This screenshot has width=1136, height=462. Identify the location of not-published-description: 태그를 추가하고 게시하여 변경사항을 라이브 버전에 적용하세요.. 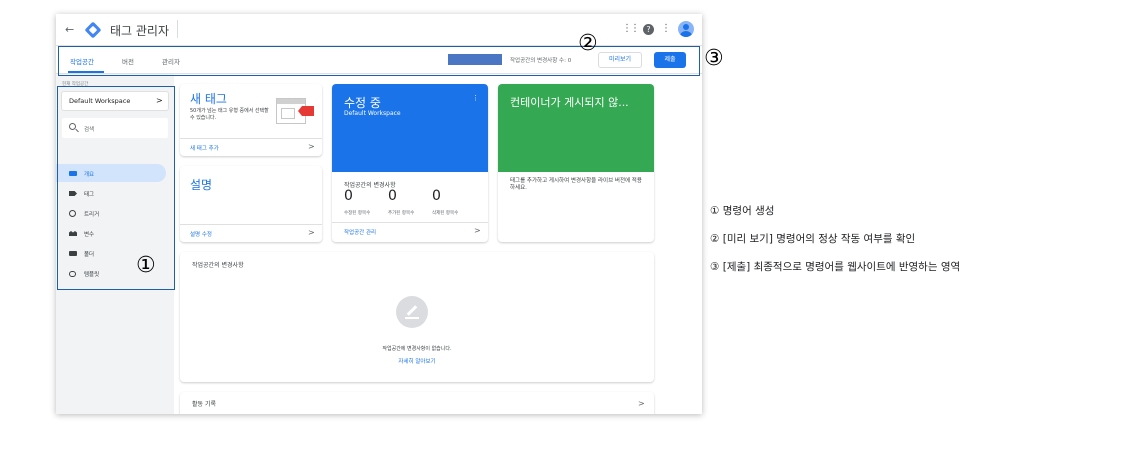
(576, 184).